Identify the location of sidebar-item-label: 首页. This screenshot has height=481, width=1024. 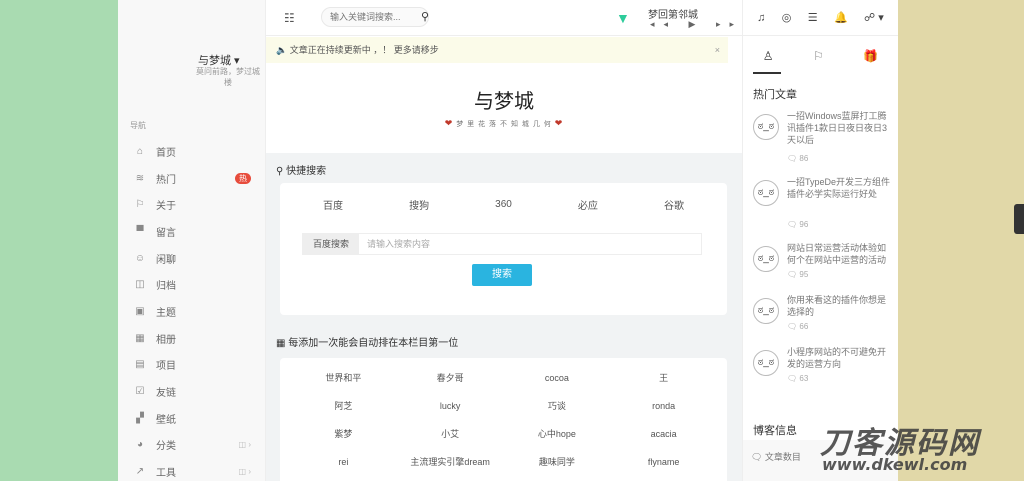
(166, 153).